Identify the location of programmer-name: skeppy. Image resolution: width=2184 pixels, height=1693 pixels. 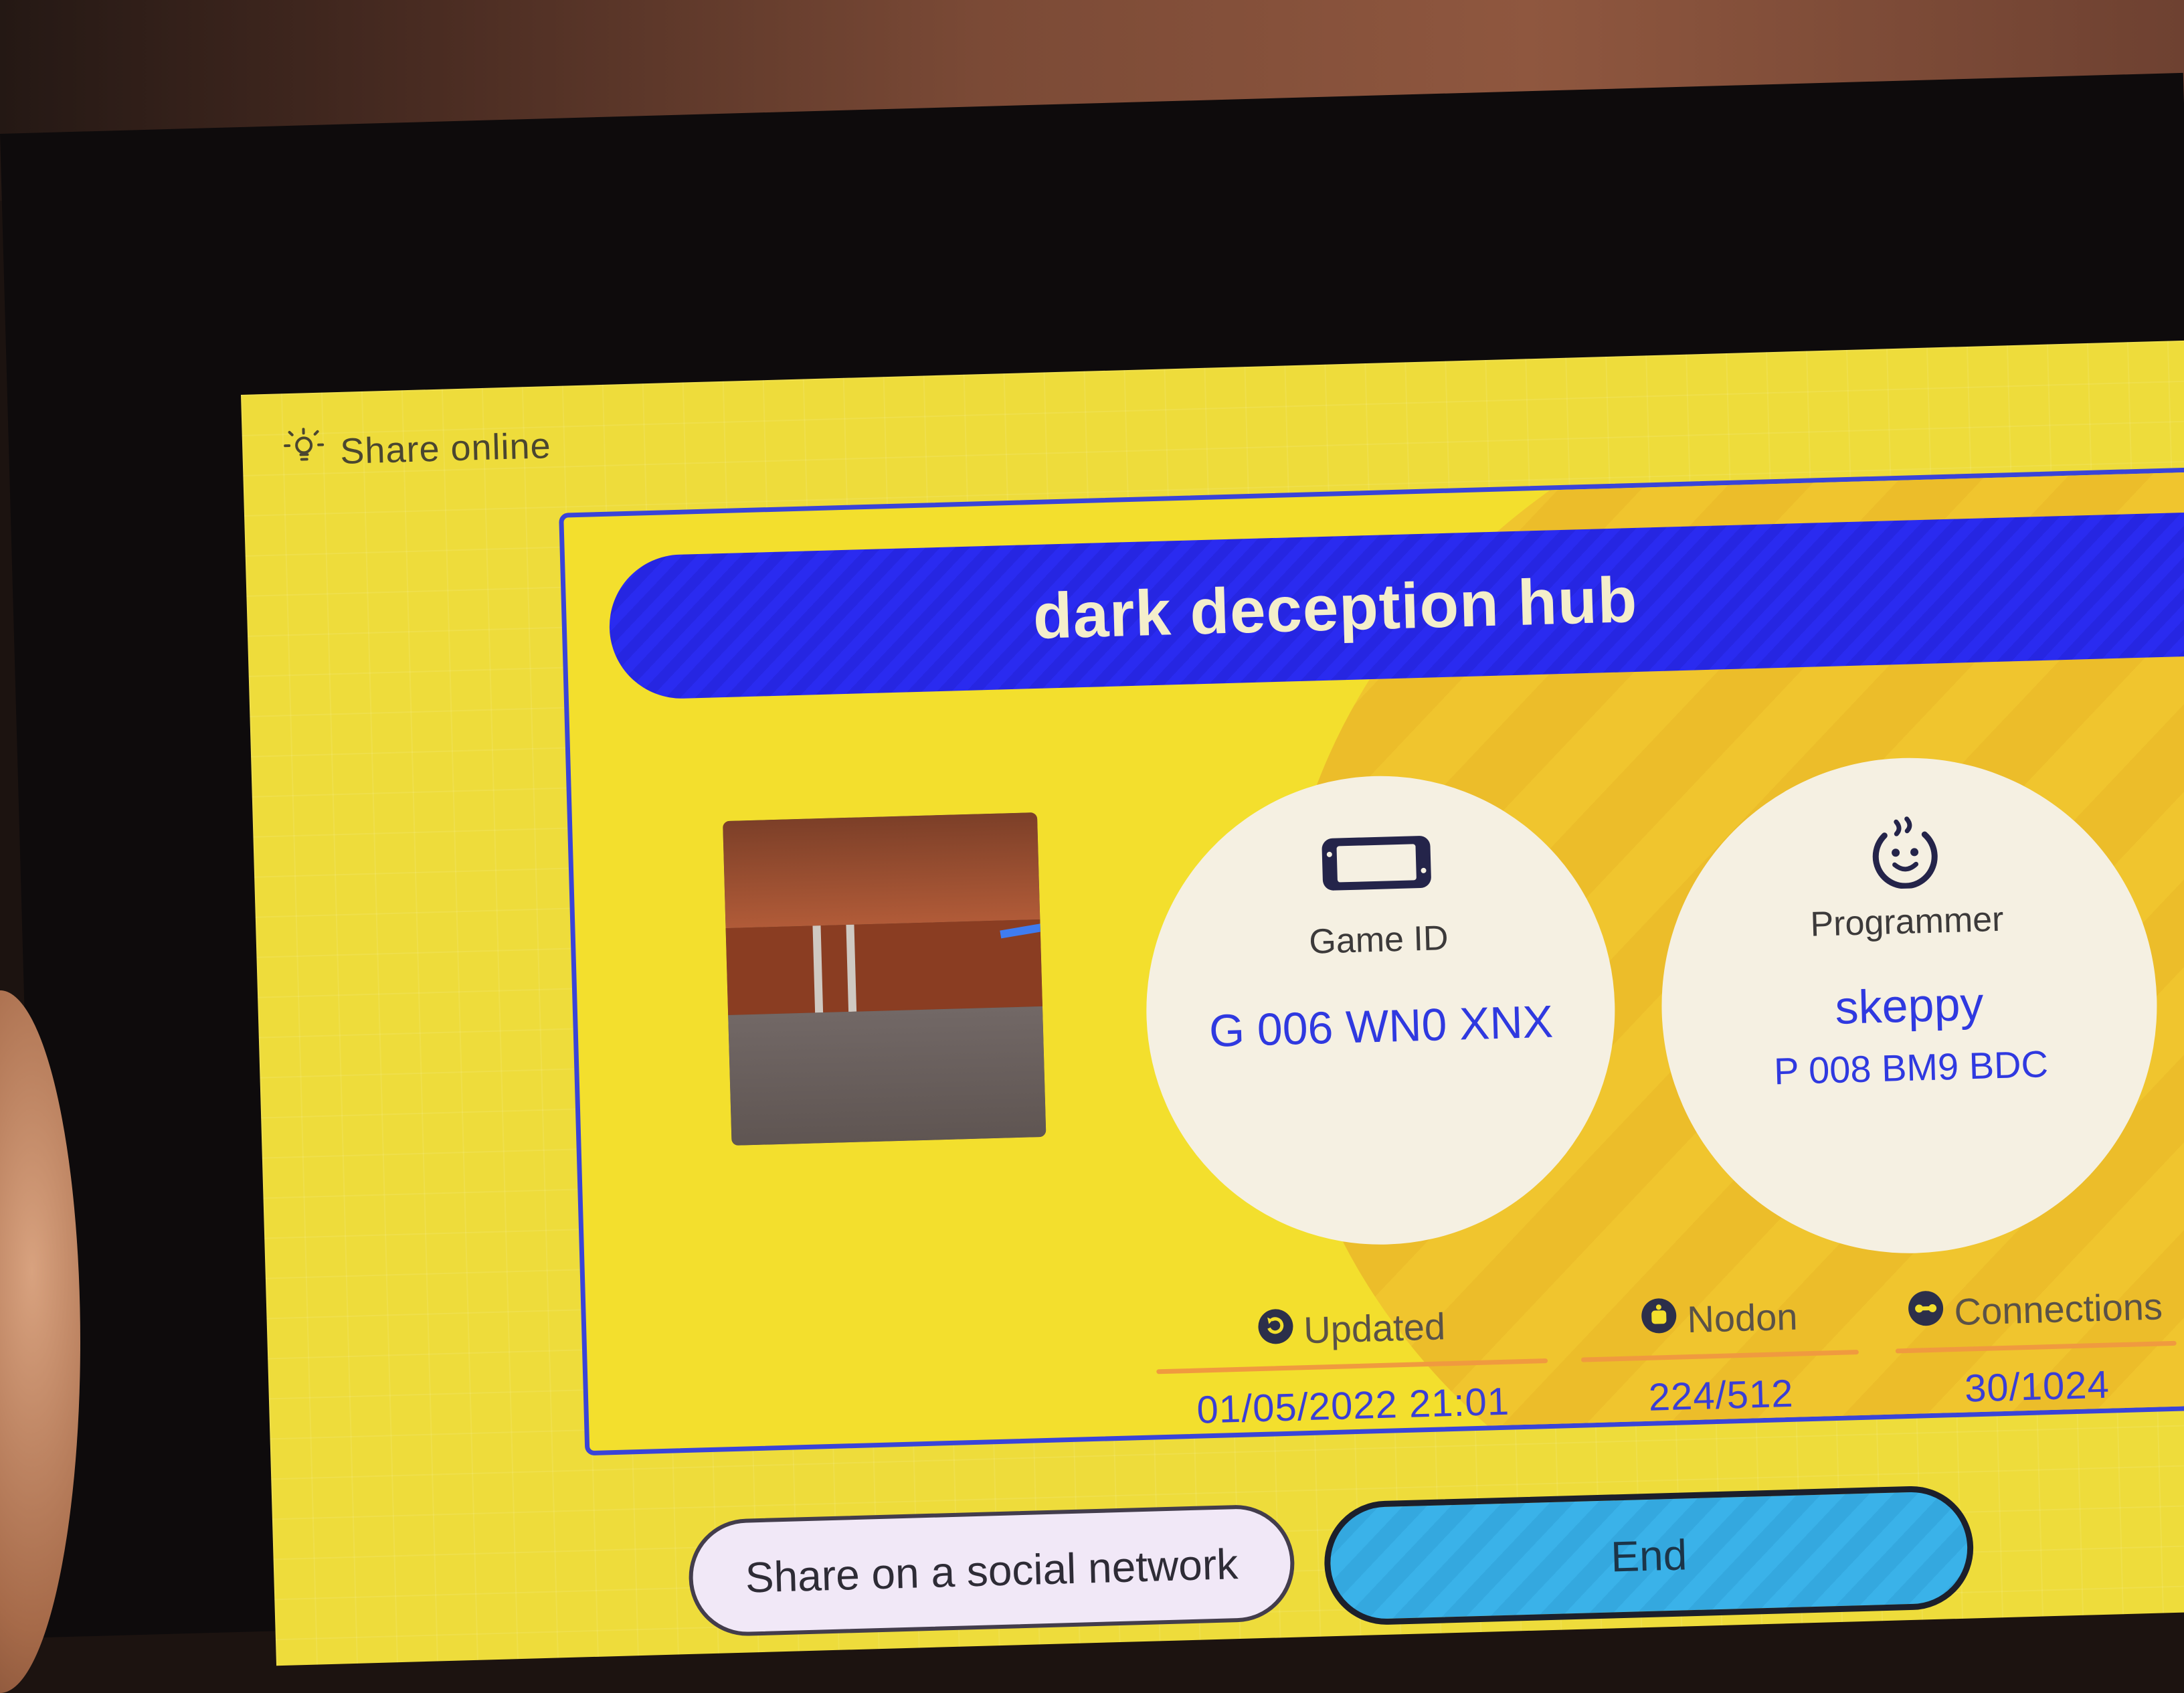
(1909, 1005).